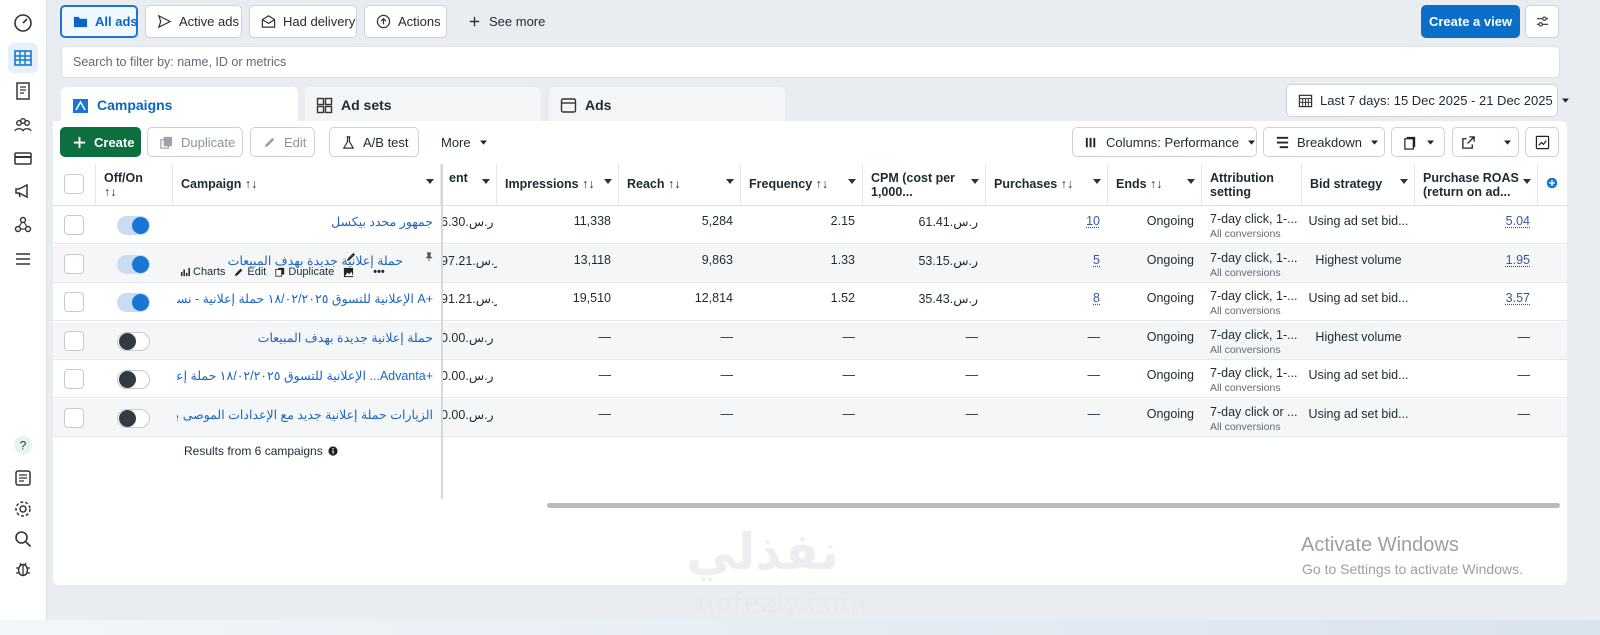 Image resolution: width=1600 pixels, height=635 pixels. Describe the element at coordinates (1324, 142) in the screenshot. I see `breakdown-dropdown: Breakdown` at that location.